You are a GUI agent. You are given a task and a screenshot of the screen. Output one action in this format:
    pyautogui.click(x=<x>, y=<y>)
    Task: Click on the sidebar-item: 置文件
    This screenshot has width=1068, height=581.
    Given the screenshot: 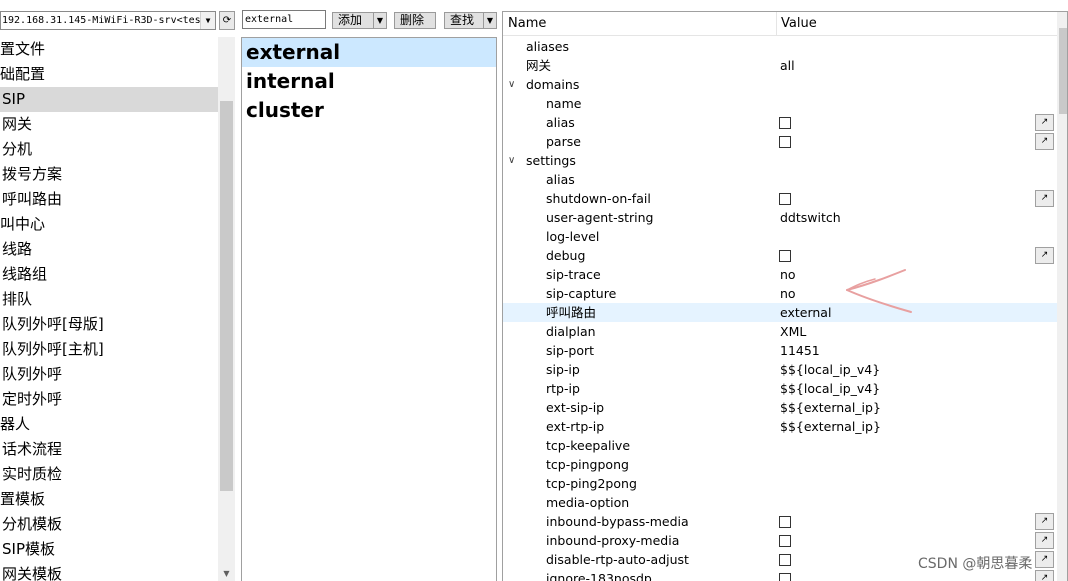 What is the action you would take?
    pyautogui.click(x=117, y=49)
    